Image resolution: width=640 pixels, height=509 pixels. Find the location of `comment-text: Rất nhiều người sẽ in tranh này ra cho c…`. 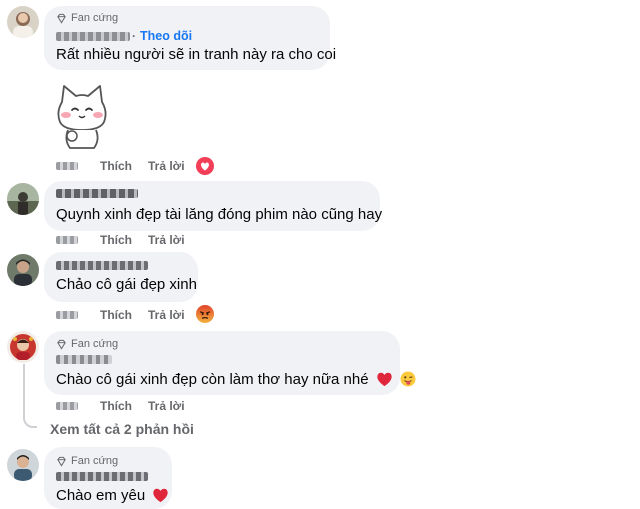

comment-text: Rất nhiều người sẽ in tranh này ra cho c… is located at coordinates (196, 54).